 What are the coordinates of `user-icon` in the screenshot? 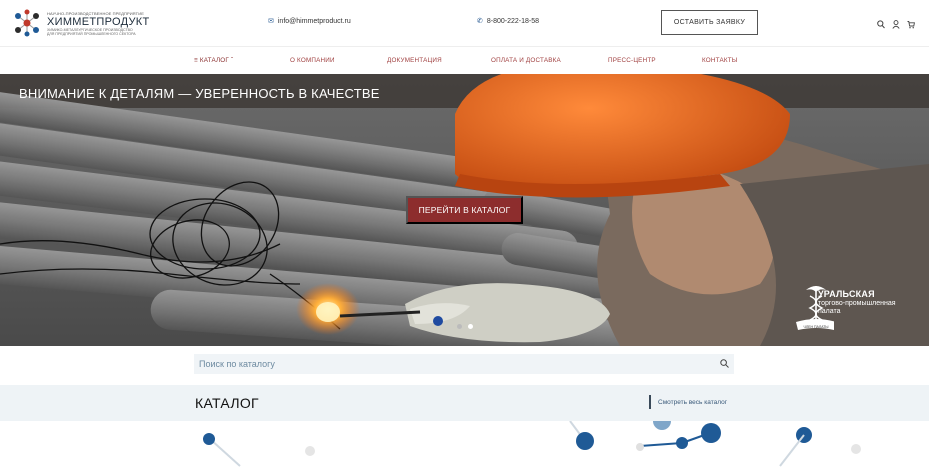 It's located at (896, 22).